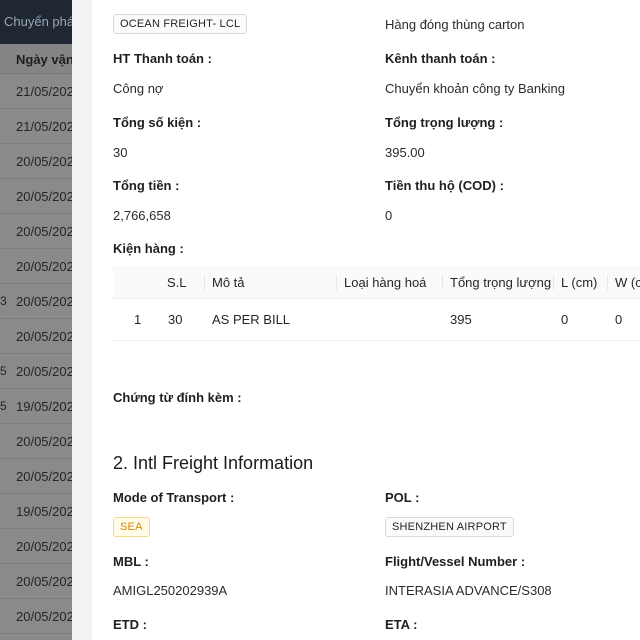 This screenshot has height=640, width=640. I want to click on pol-label: POL :, so click(402, 497).